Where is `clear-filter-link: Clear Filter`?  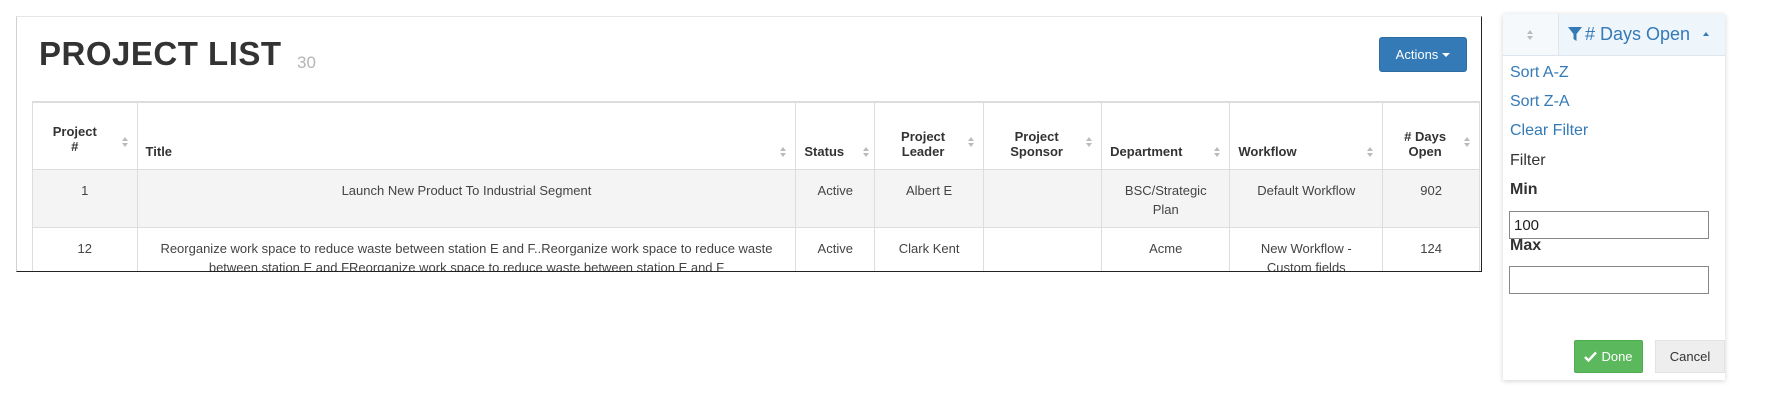 clear-filter-link: Clear Filter is located at coordinates (1549, 131).